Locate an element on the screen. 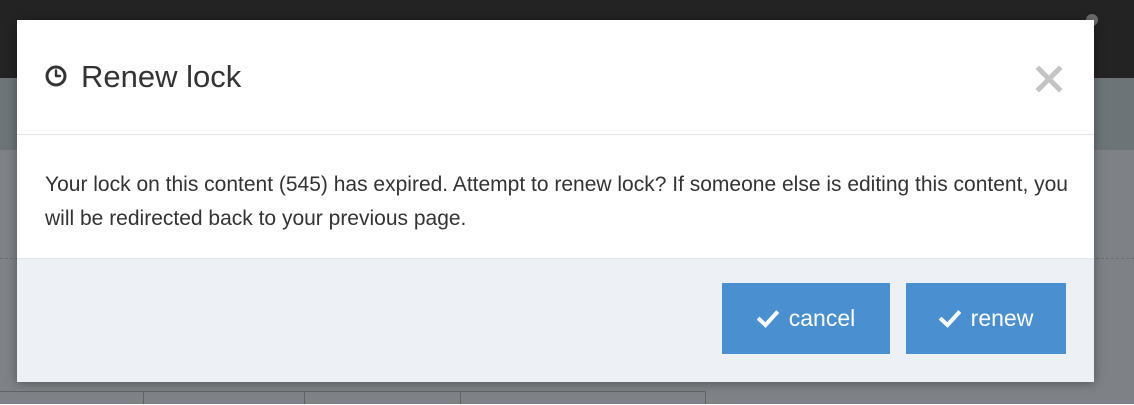 The image size is (1134, 405). renew-button: renew is located at coordinates (986, 318).